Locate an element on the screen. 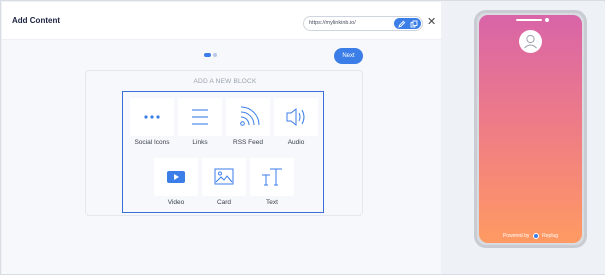 This screenshot has height=275, width=605. user-avatar-icon is located at coordinates (530, 41).